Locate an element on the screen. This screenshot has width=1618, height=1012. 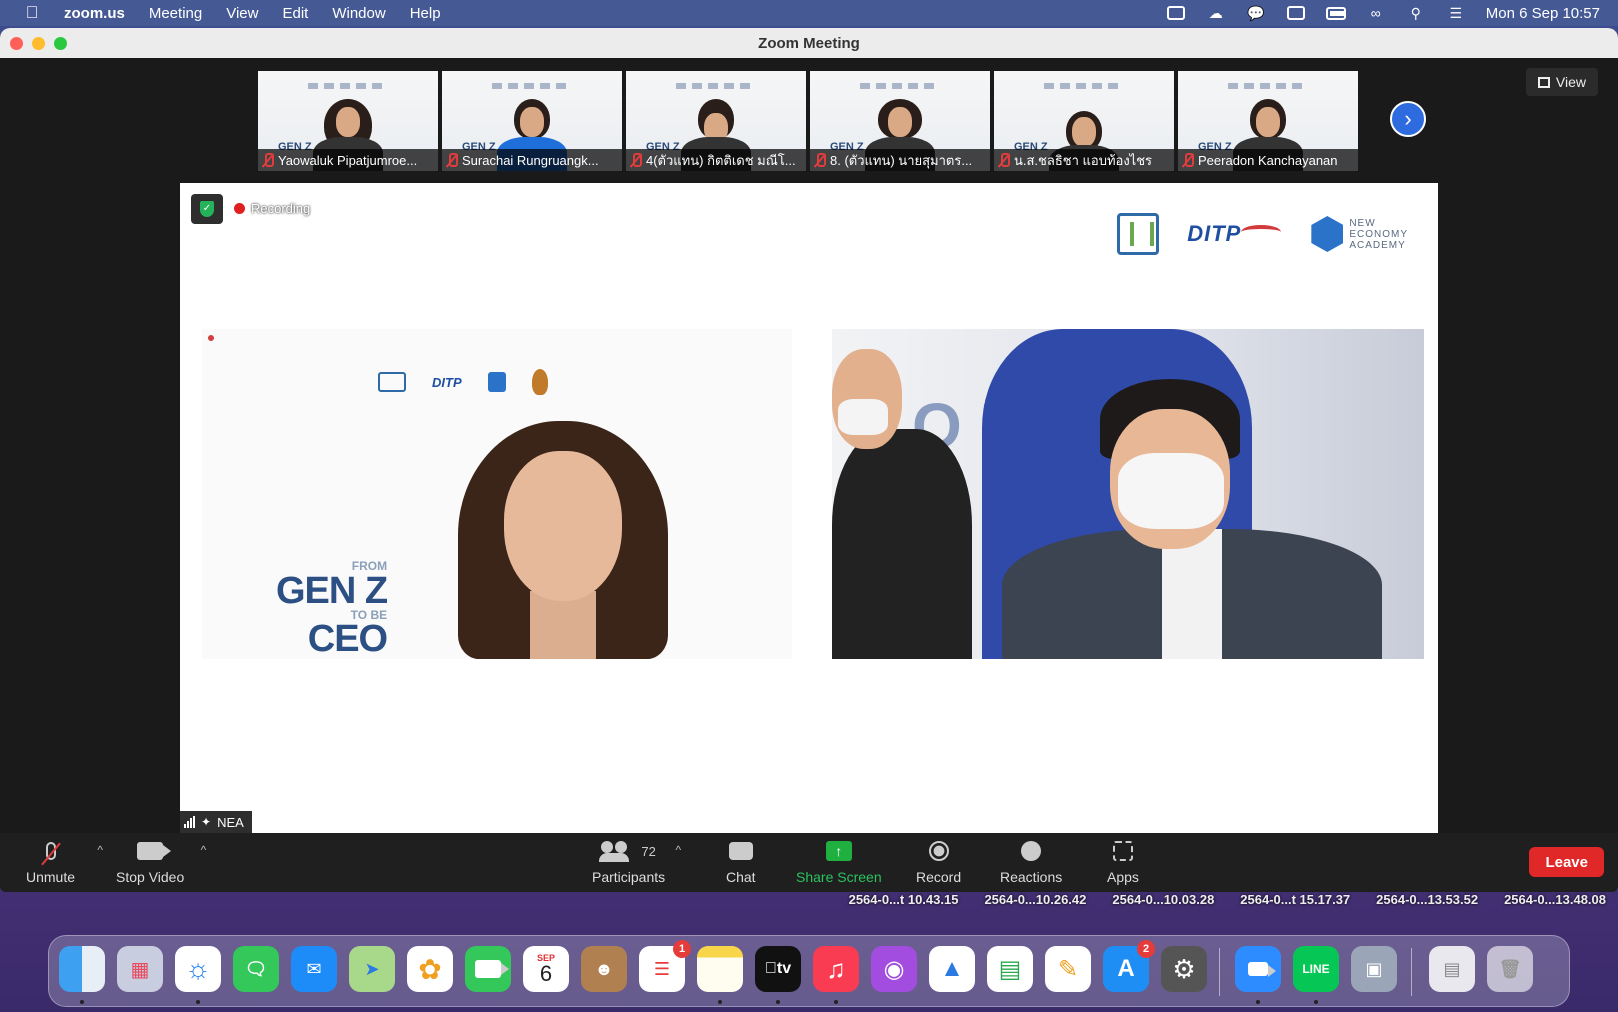
downloads-stack-icon: ▤ is located at coordinates (1452, 969).